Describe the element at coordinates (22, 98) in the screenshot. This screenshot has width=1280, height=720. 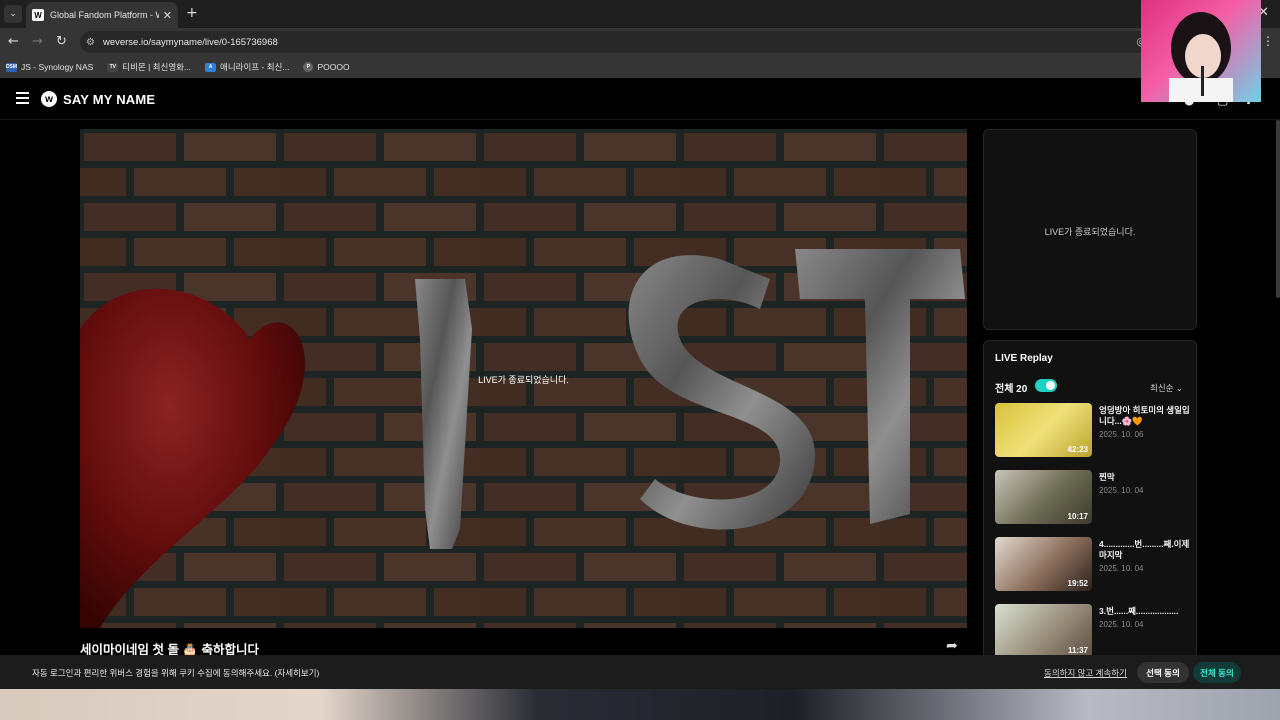
I see `menu-icon` at that location.